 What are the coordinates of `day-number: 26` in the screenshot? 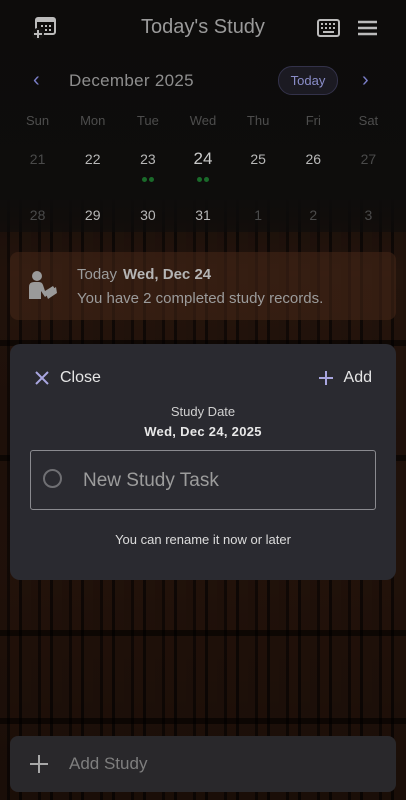 It's located at (313, 159).